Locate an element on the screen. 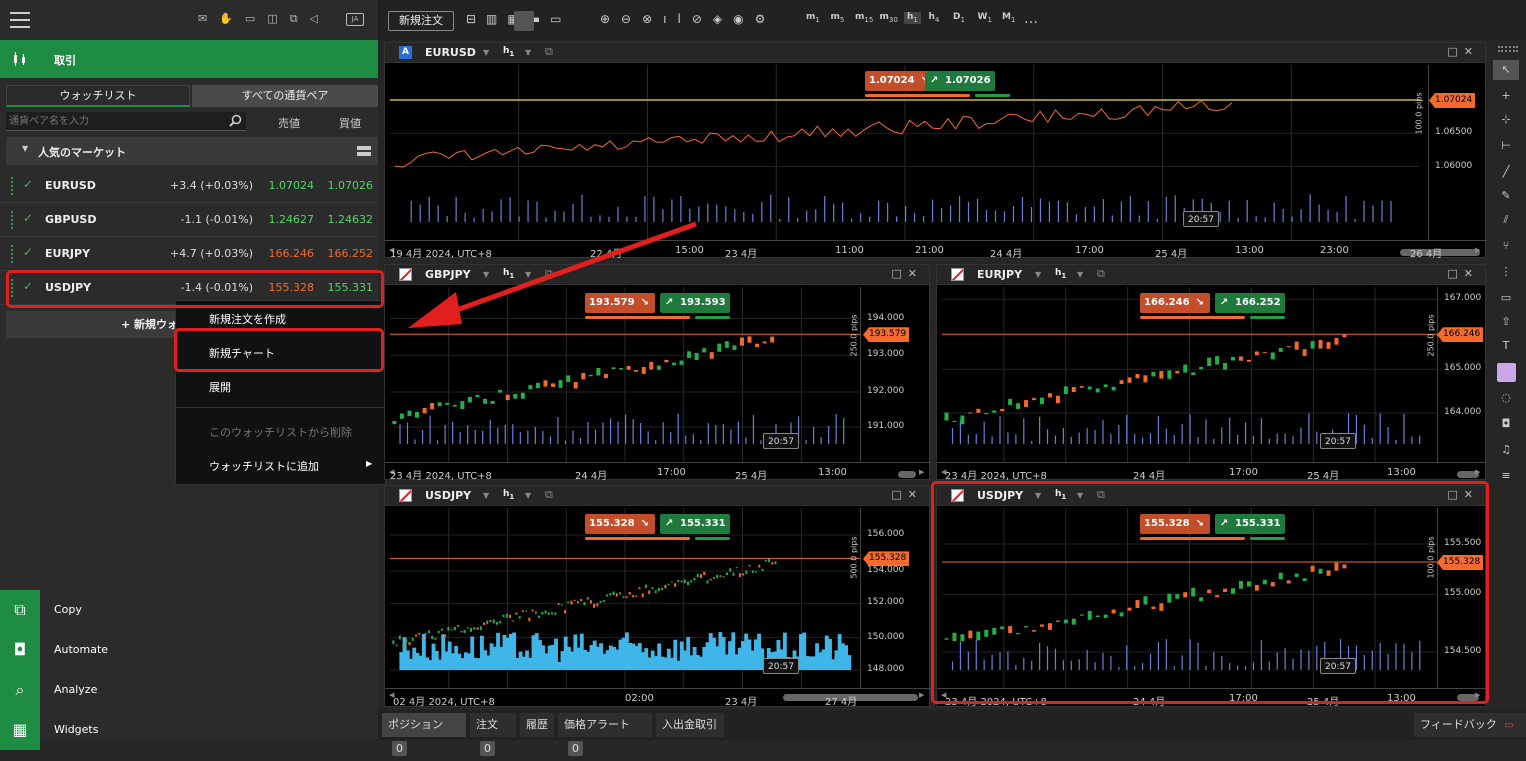  bottom-tab: 履歴 is located at coordinates (537, 725).